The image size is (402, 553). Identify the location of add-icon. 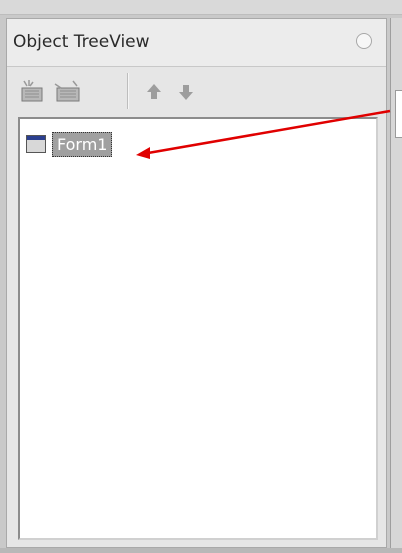
(32, 92).